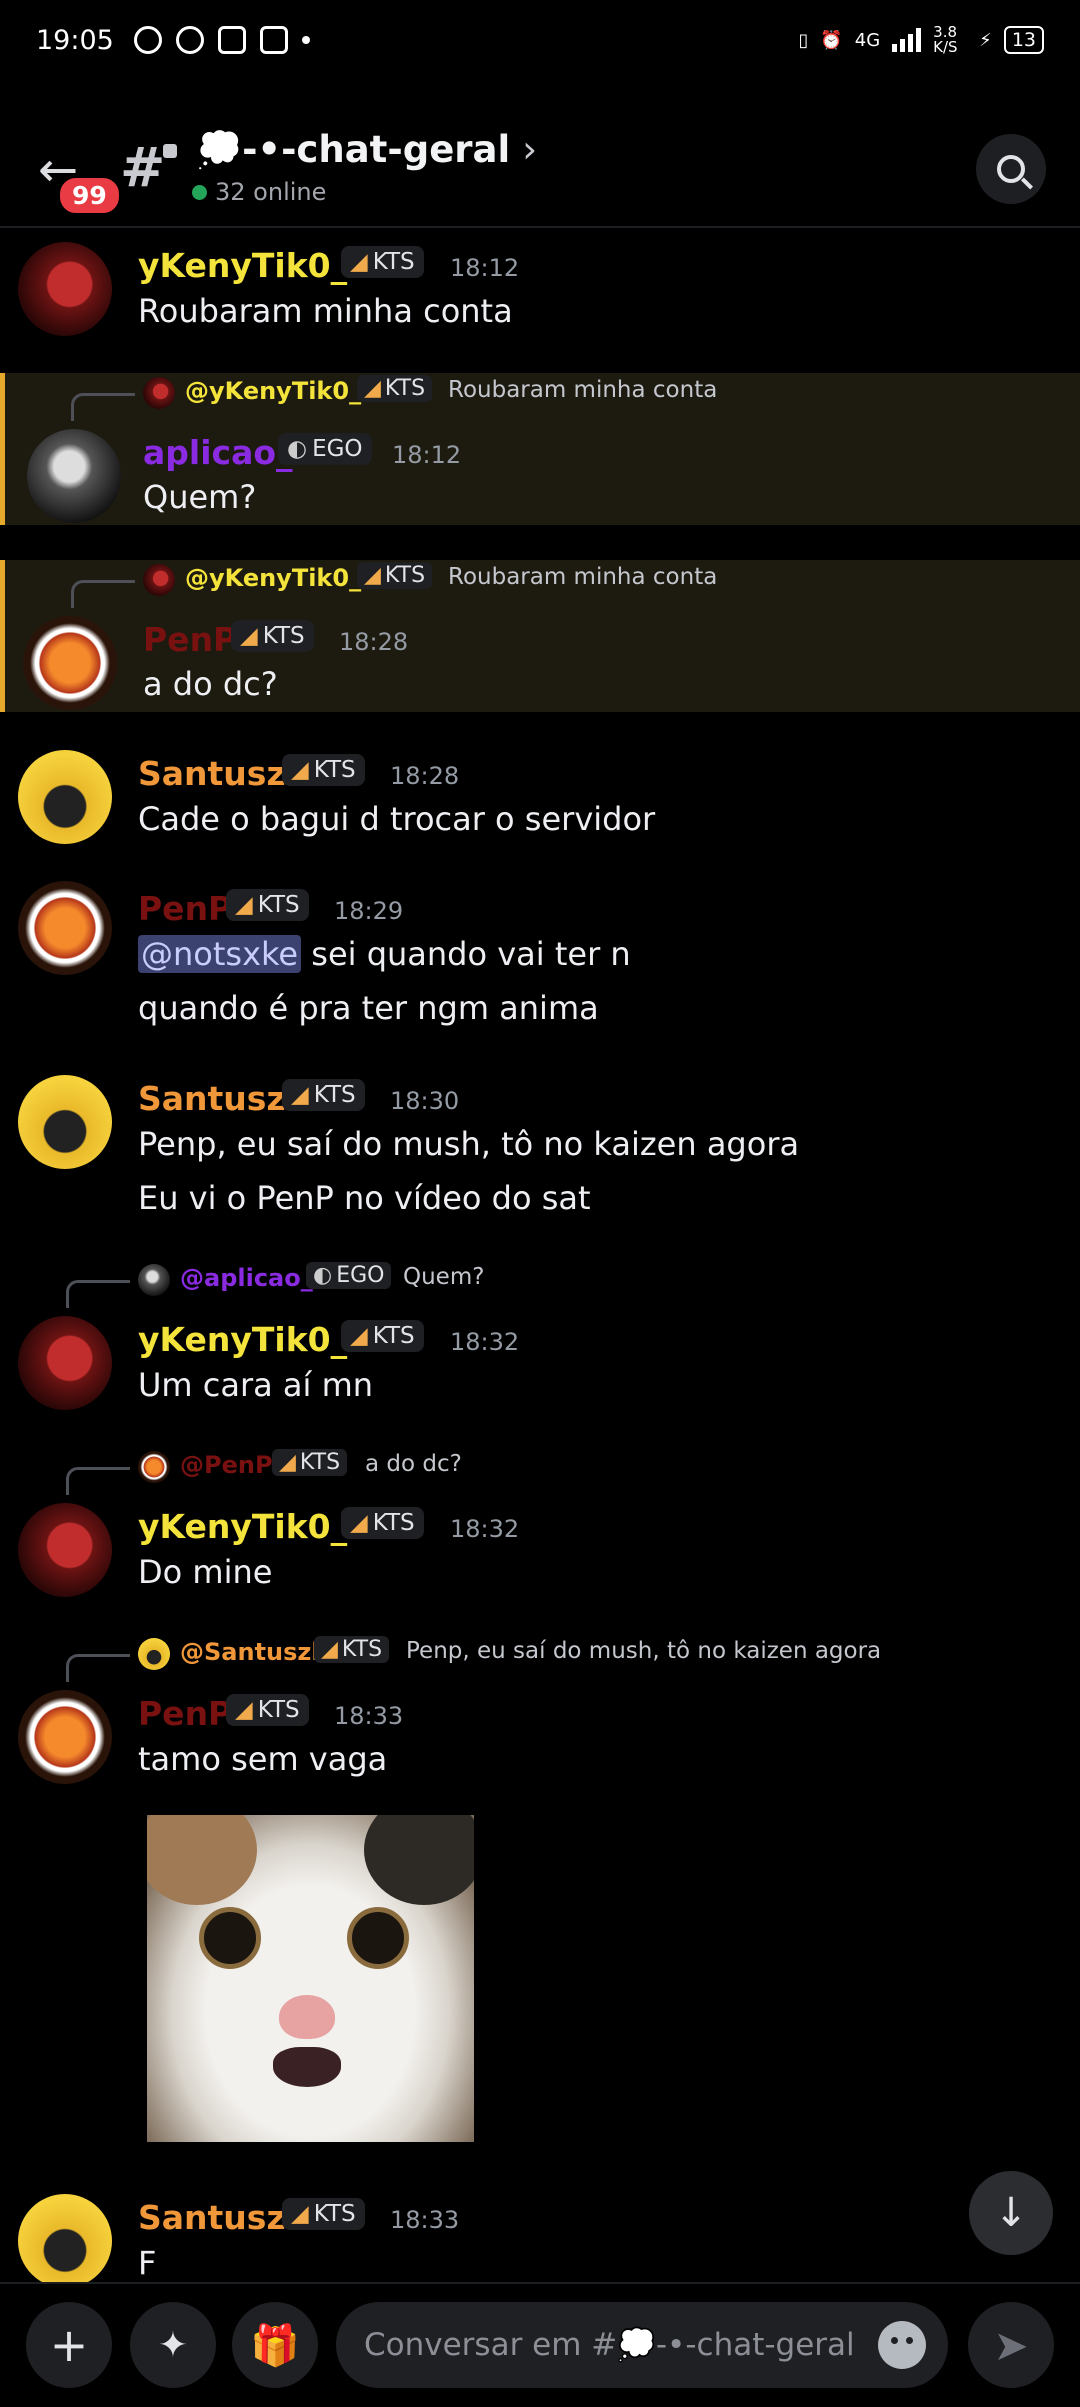 The image size is (1080, 2407). What do you see at coordinates (803, 40) in the screenshot?
I see `vibrate-icon: ▯` at bounding box center [803, 40].